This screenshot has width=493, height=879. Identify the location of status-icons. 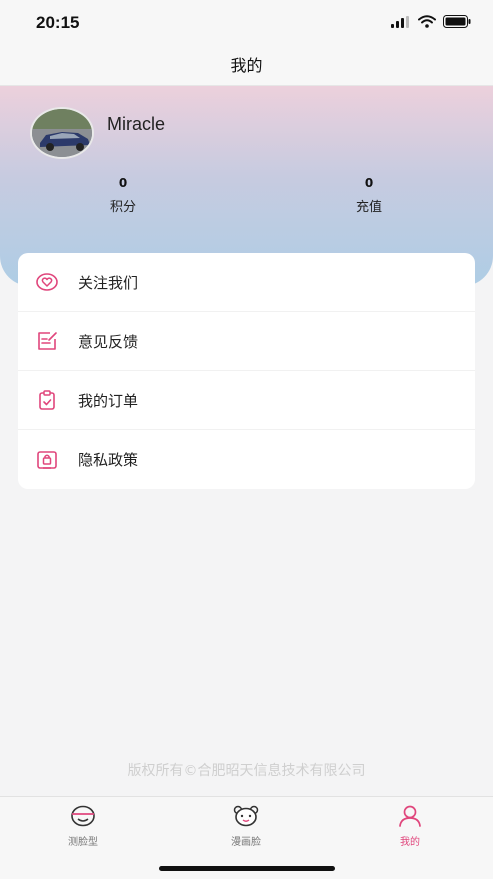
(431, 21).